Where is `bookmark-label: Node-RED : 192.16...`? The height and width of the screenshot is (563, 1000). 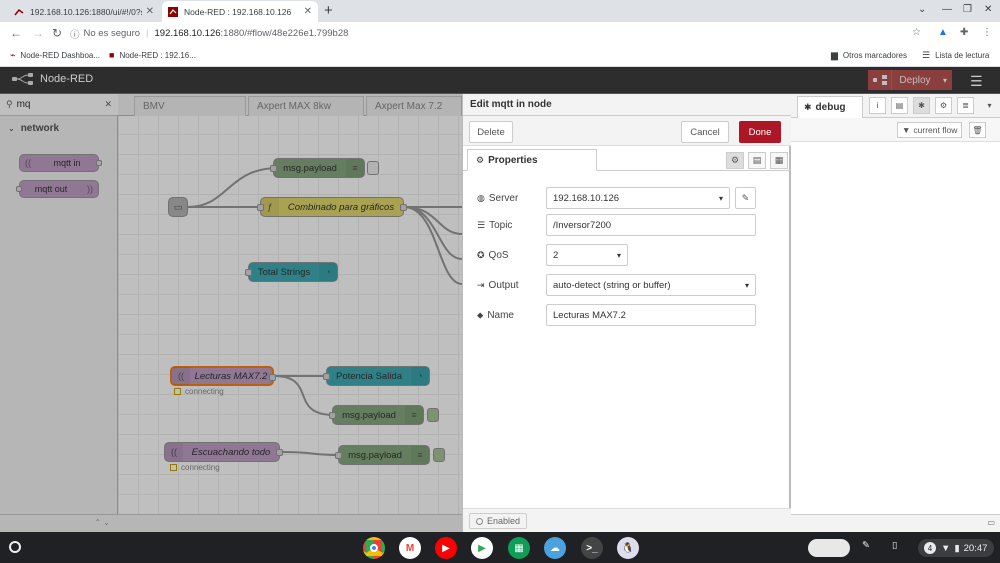
bookmark-label: Node-RED : 192.16... is located at coordinates (157, 55).